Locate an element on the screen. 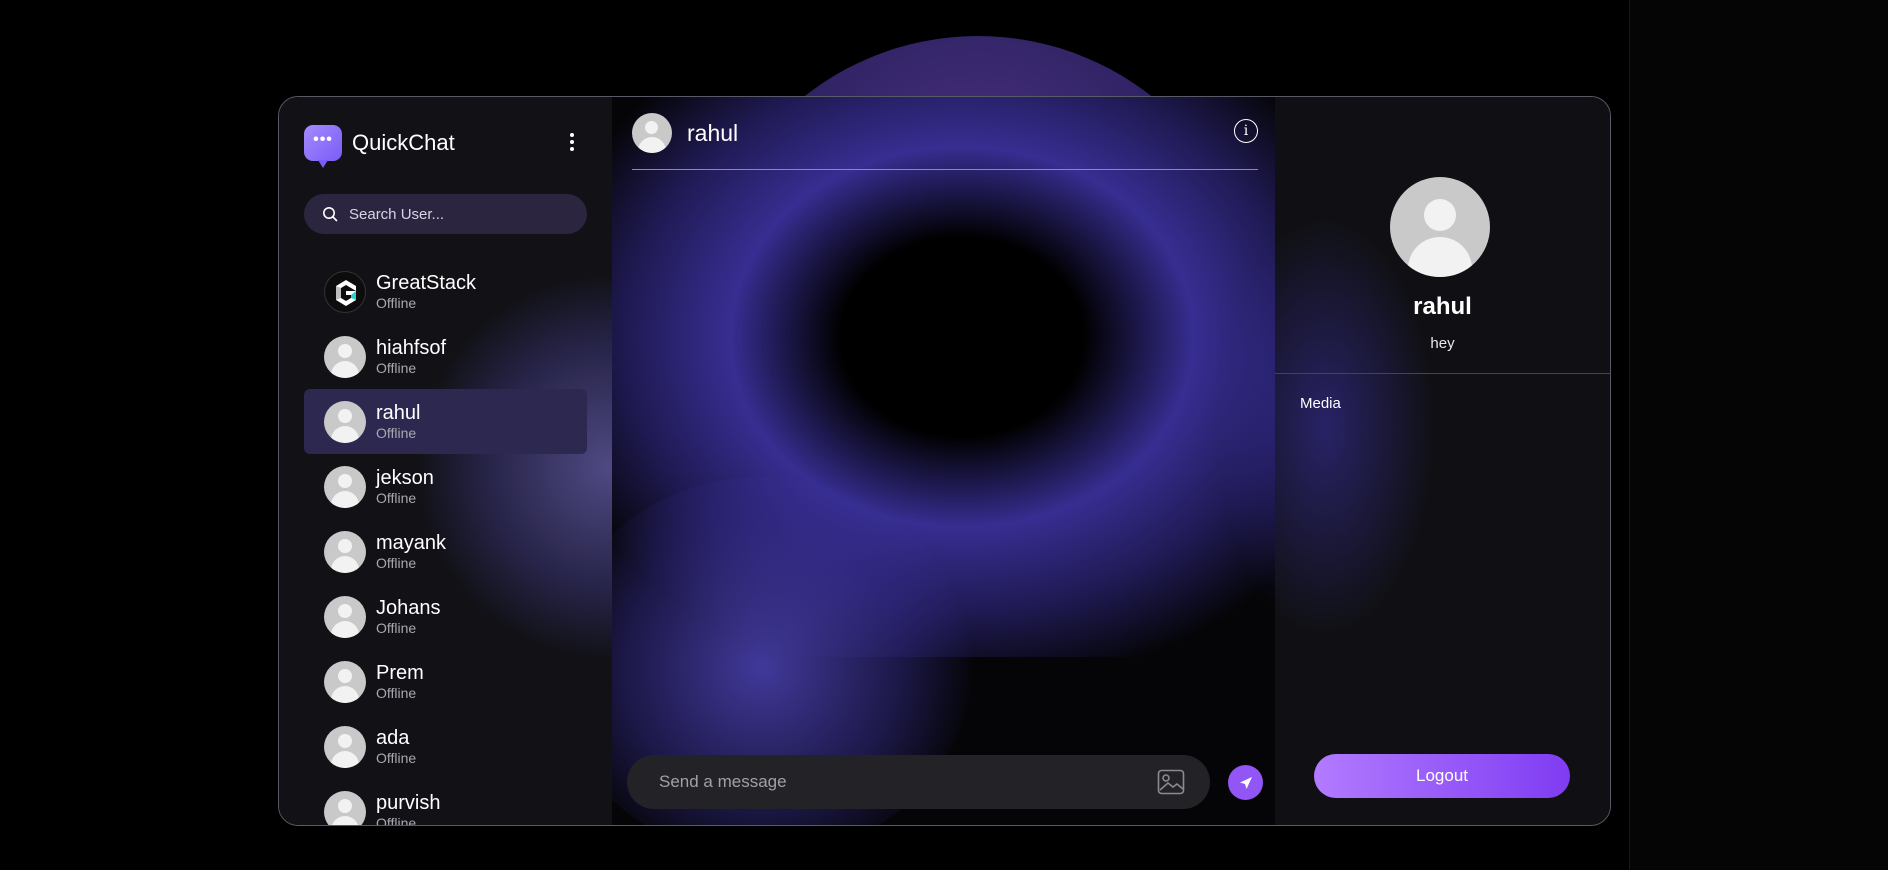  user-name: ada is located at coordinates (393, 737).